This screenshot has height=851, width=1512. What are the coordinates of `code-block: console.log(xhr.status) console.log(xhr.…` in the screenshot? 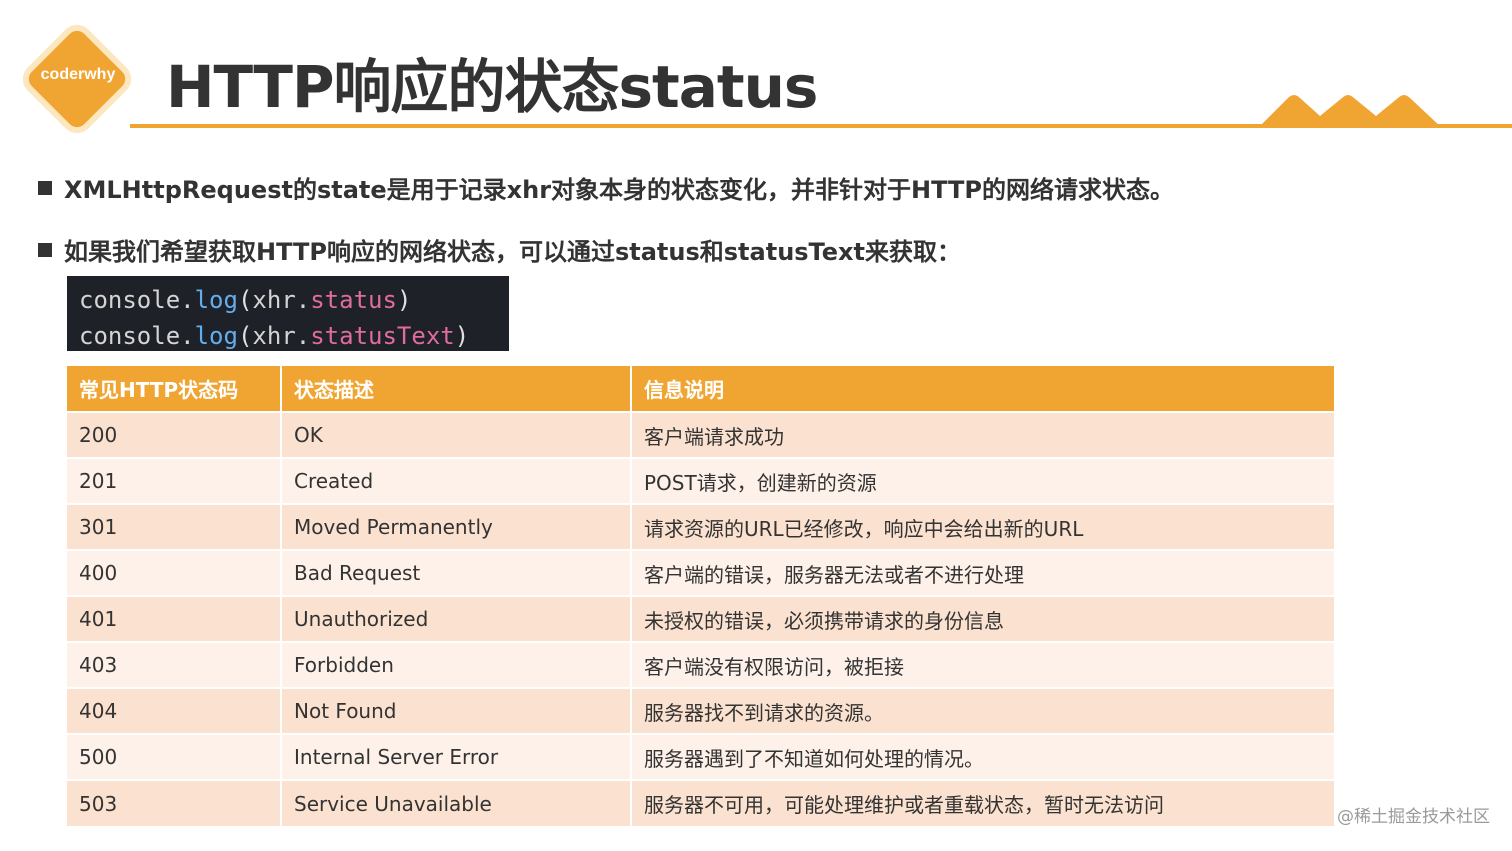 It's located at (288, 313).